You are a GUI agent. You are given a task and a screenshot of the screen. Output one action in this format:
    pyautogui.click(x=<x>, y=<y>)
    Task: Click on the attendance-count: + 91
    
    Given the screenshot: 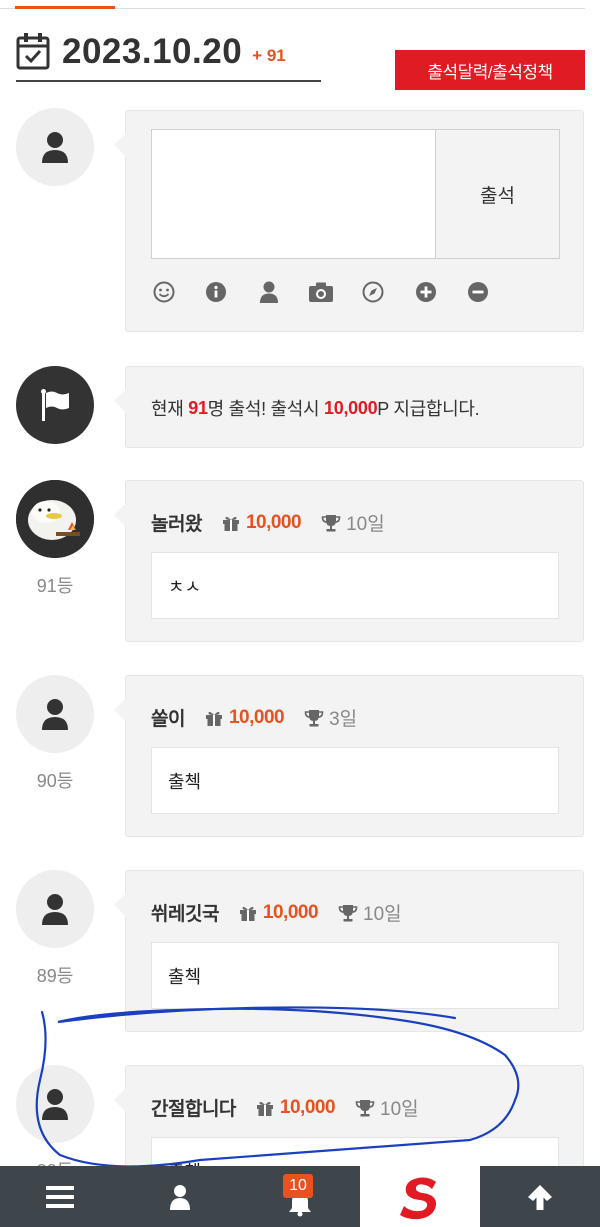 What is the action you would take?
    pyautogui.click(x=269, y=55)
    